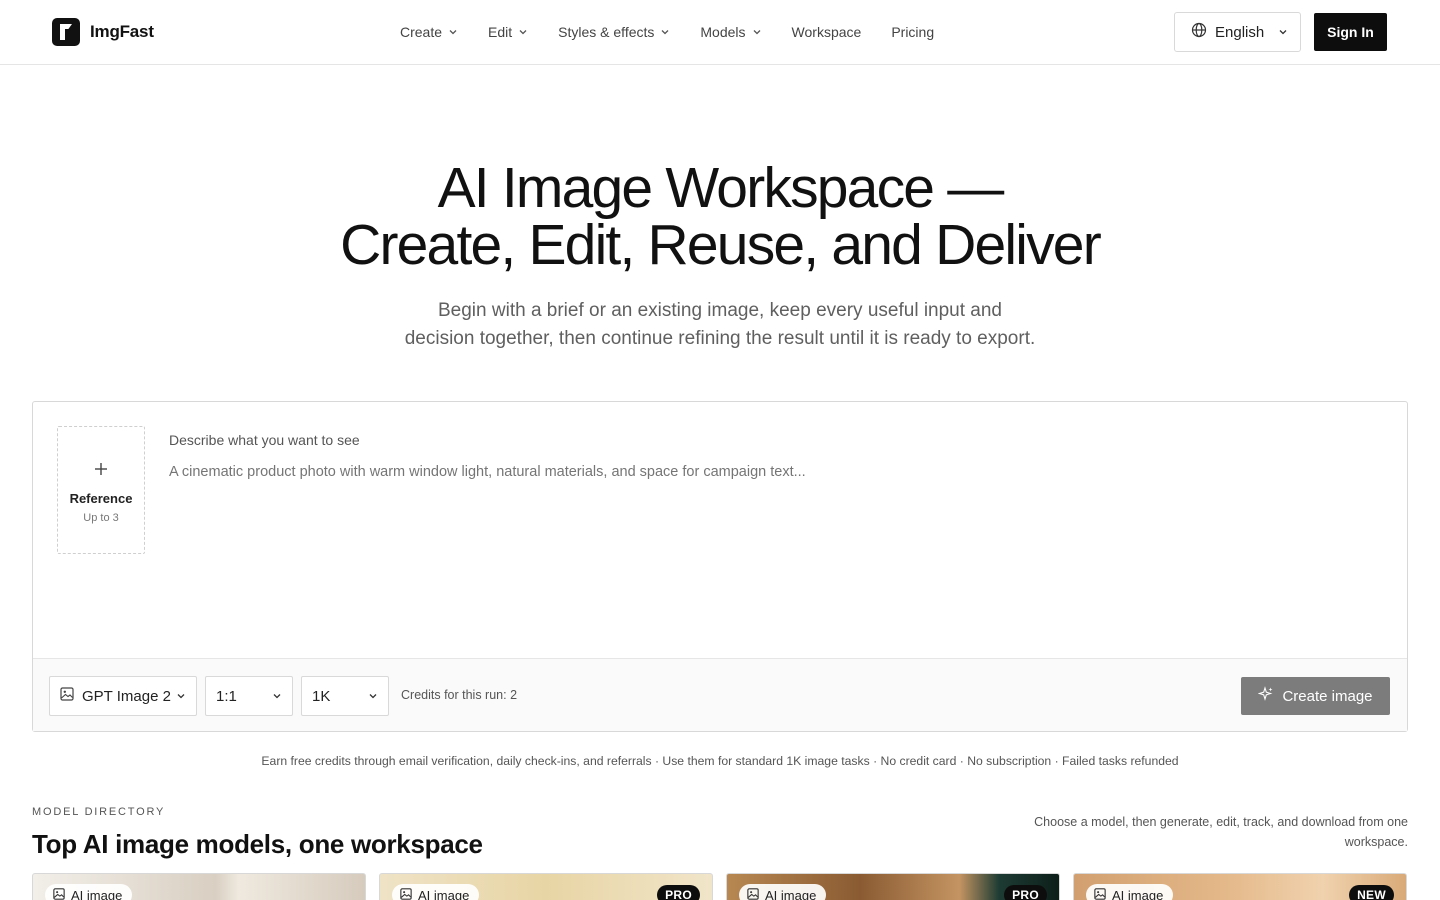 This screenshot has width=1440, height=900. I want to click on nav-label: Workspace, so click(826, 32).